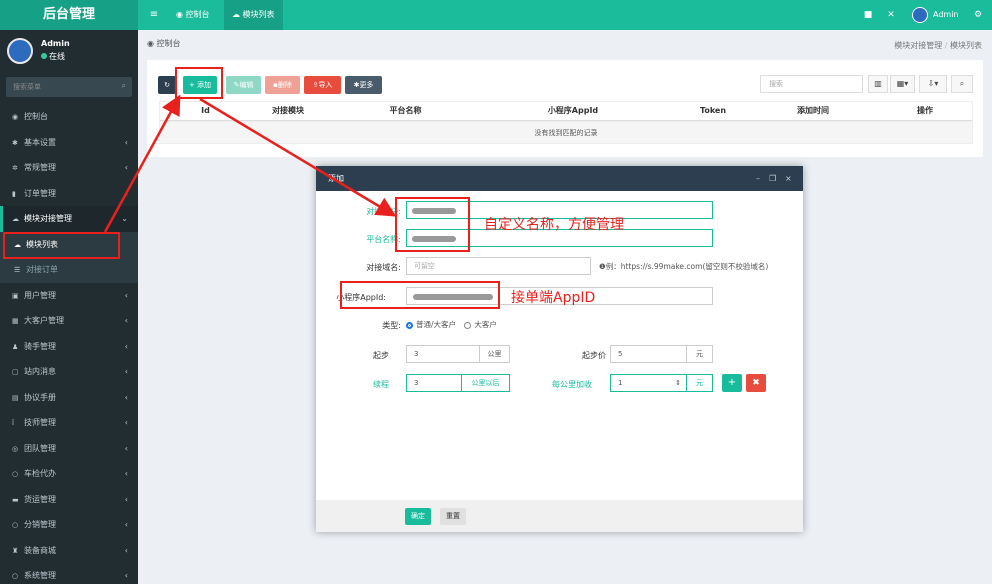 The width and height of the screenshot is (992, 584). I want to click on sidebar-item-dashboard: ◉ 控制台, so click(69, 117).